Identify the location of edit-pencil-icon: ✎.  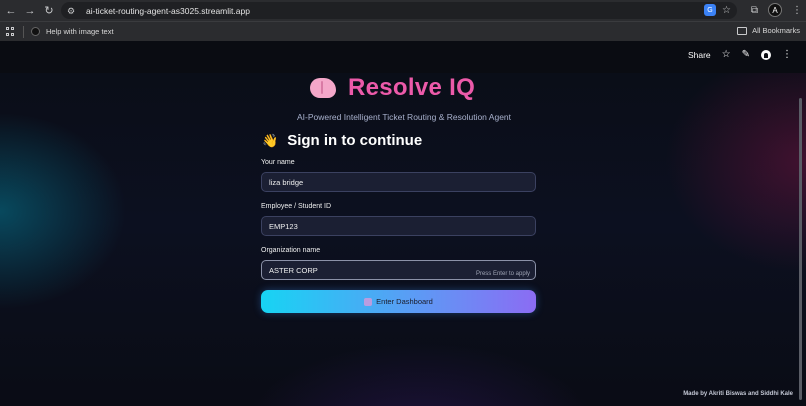
(746, 55).